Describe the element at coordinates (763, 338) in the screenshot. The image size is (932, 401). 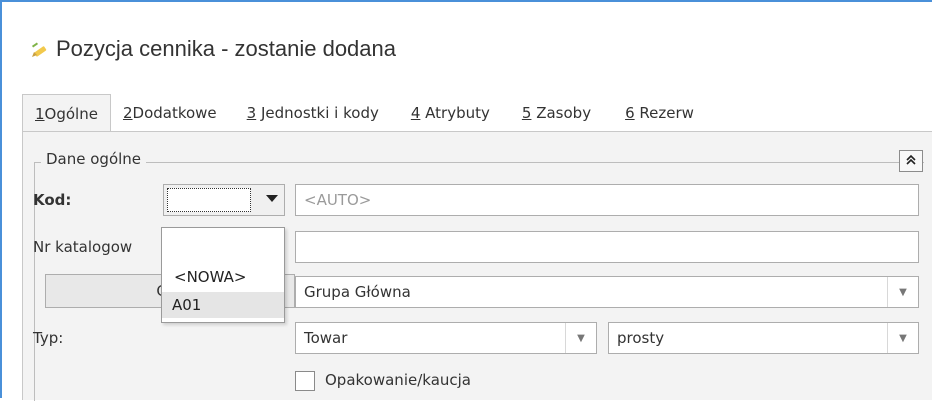
I see `typ2-combobox: prosty ▼` at that location.